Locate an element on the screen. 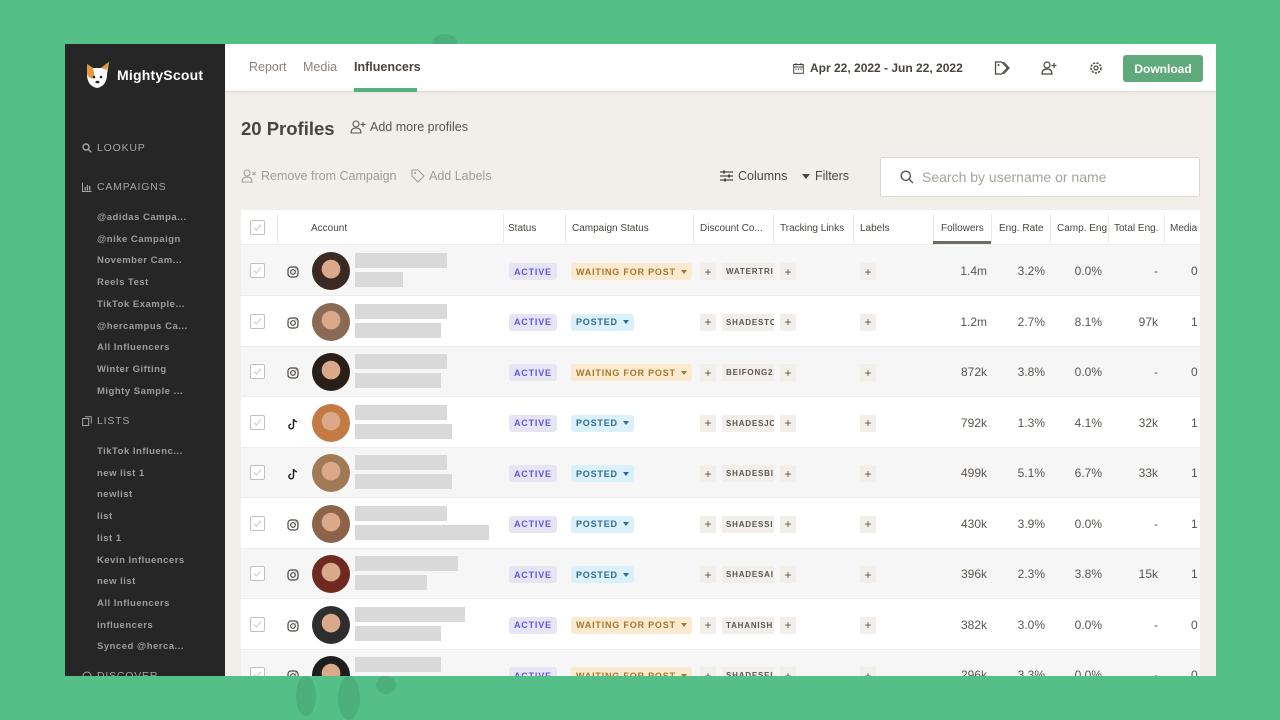 The image size is (1280, 720). sidebar-campaign-item: Winter Gifting is located at coordinates (132, 369).